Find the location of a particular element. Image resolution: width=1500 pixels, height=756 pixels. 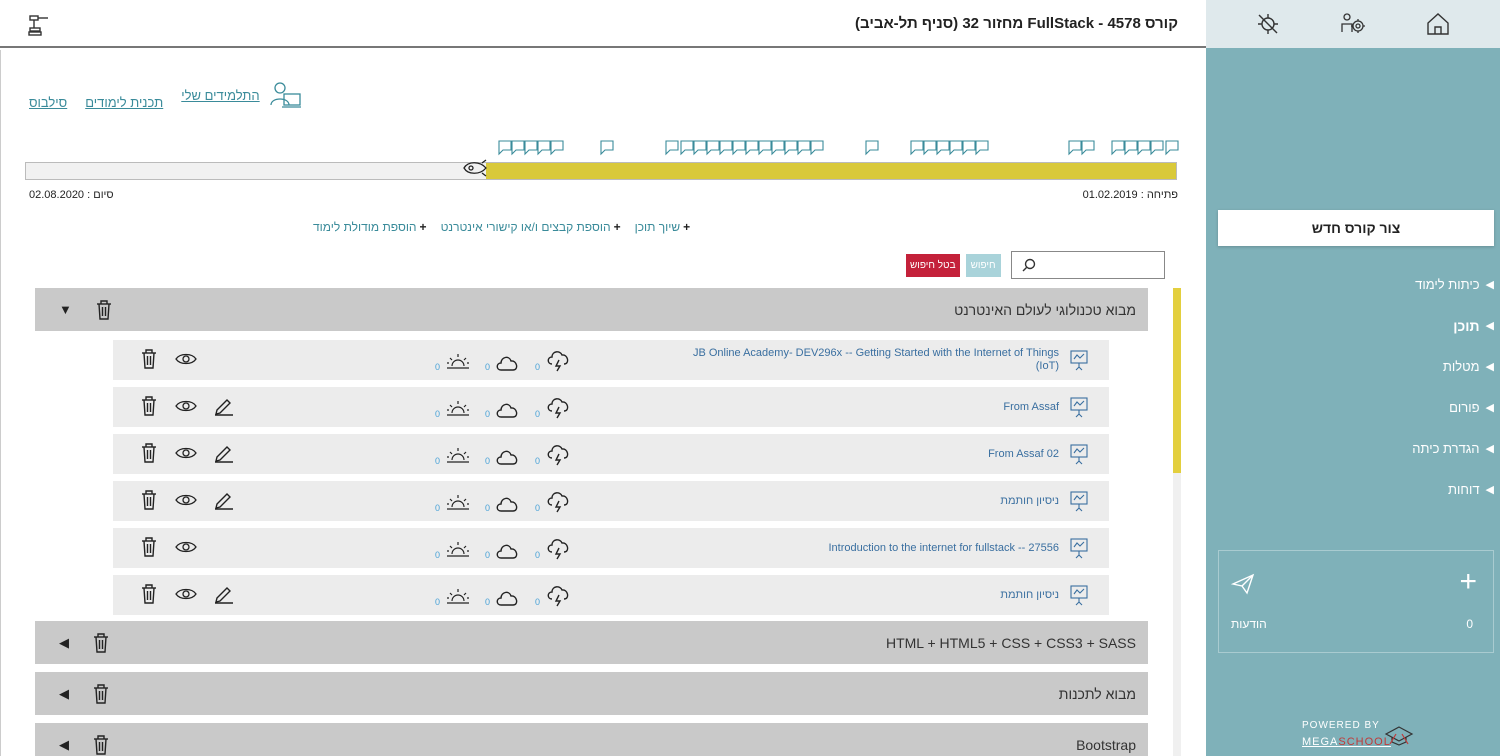

lesson-title: From Assaf 02 is located at coordinates (1023, 454).